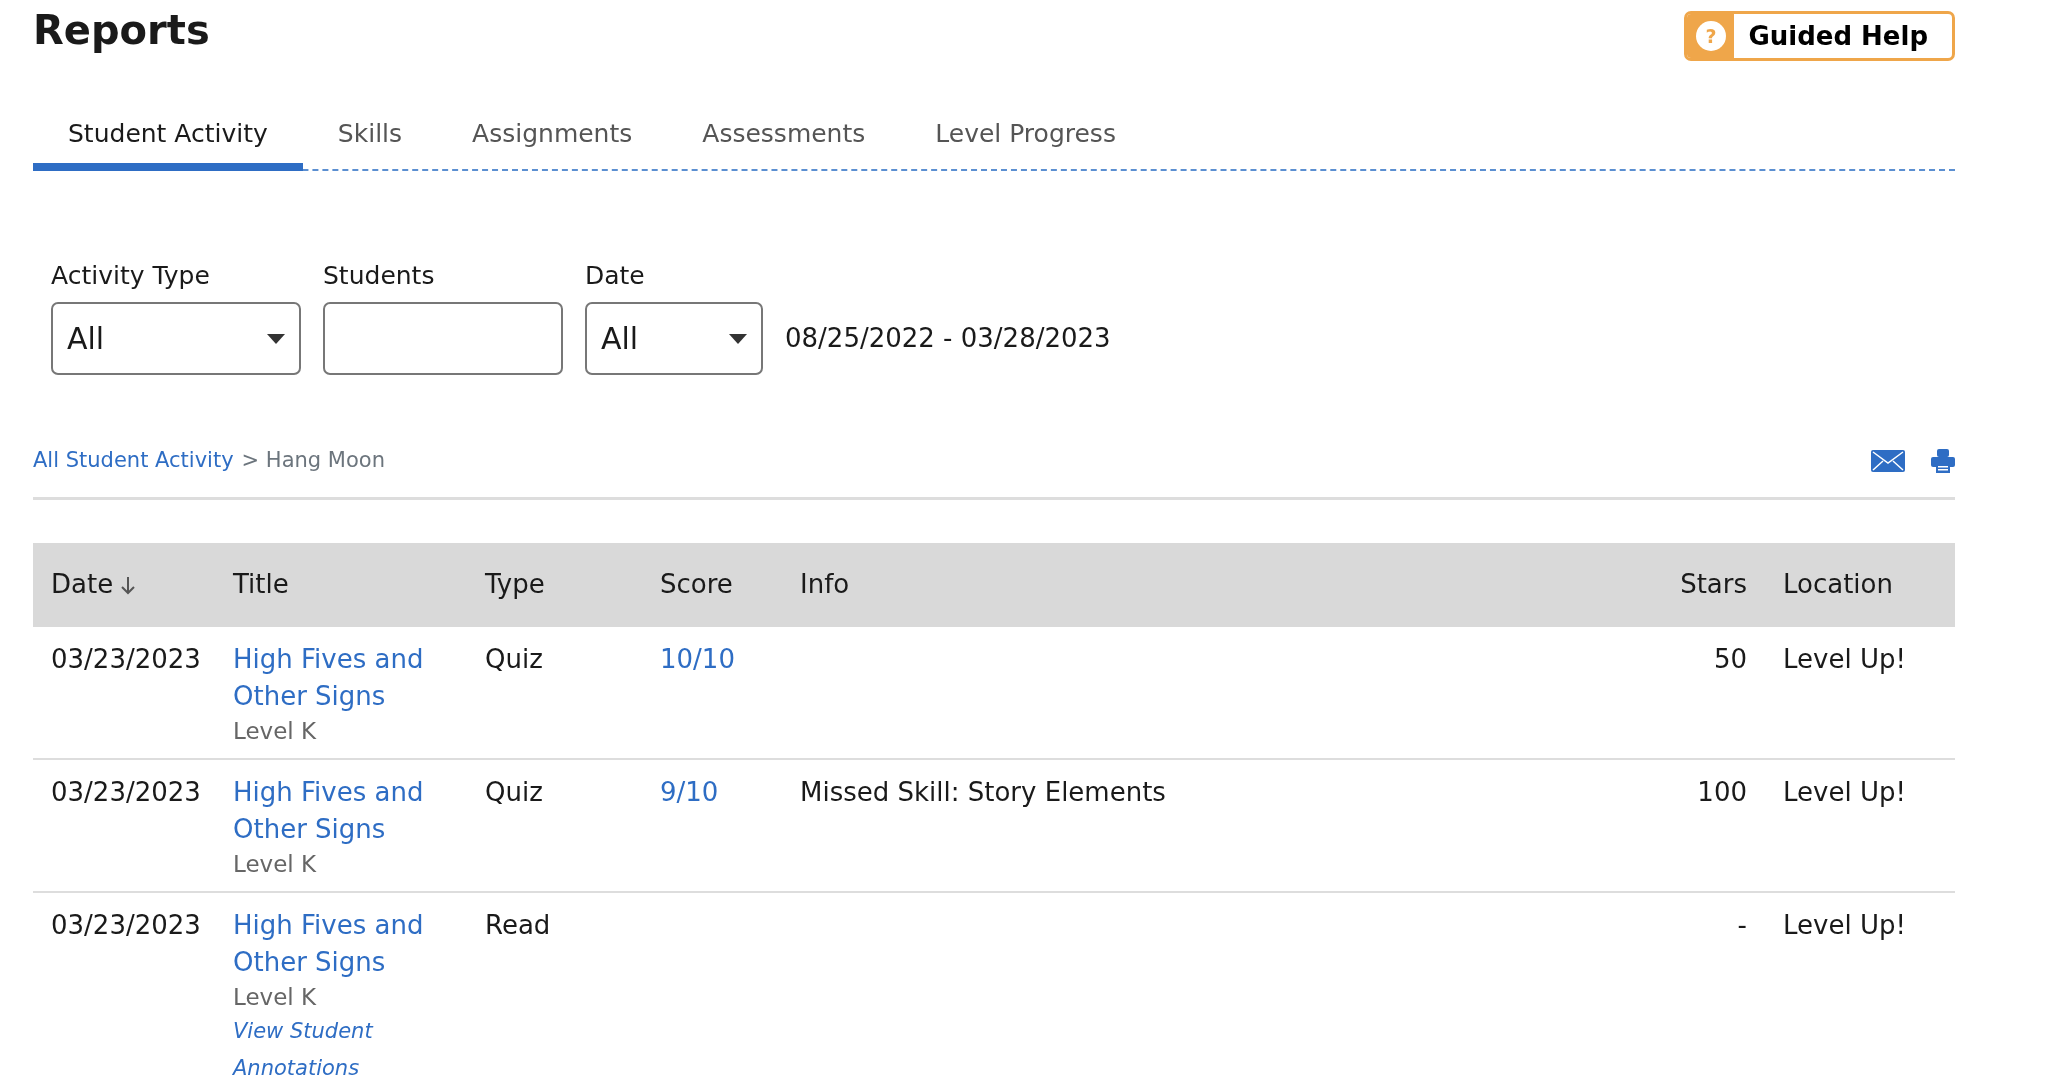  Describe the element at coordinates (1860, 584) in the screenshot. I see `column-header: Location` at that location.